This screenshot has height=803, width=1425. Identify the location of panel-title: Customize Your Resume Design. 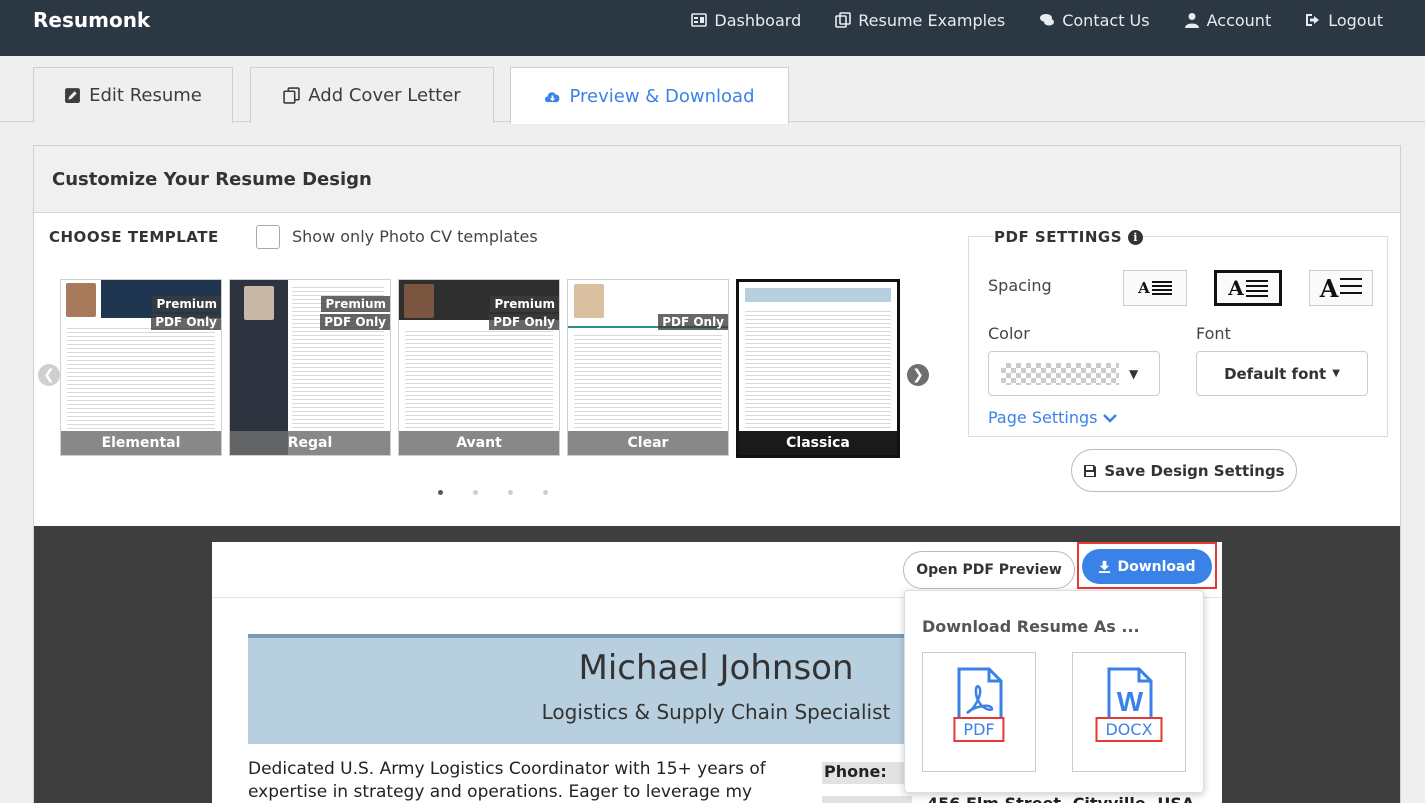
(717, 179).